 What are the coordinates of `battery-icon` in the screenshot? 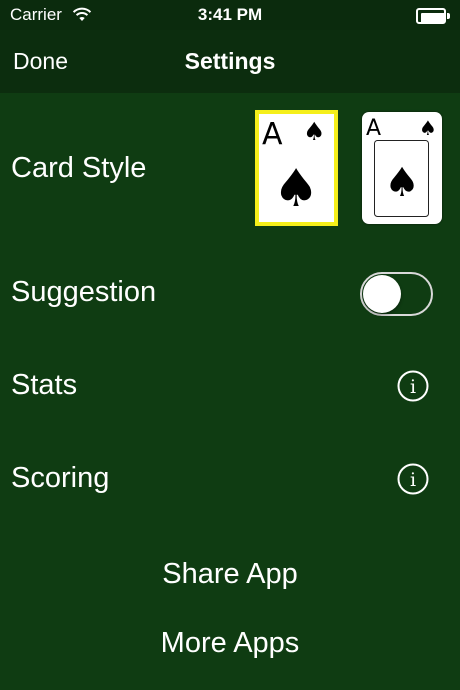 It's located at (433, 16).